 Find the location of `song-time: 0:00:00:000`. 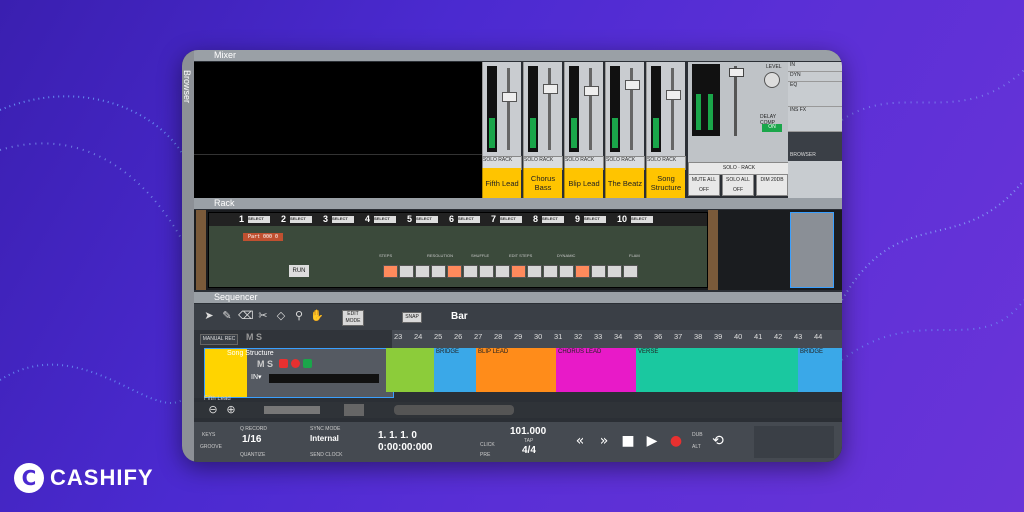

song-time: 0:00:00:000 is located at coordinates (405, 447).